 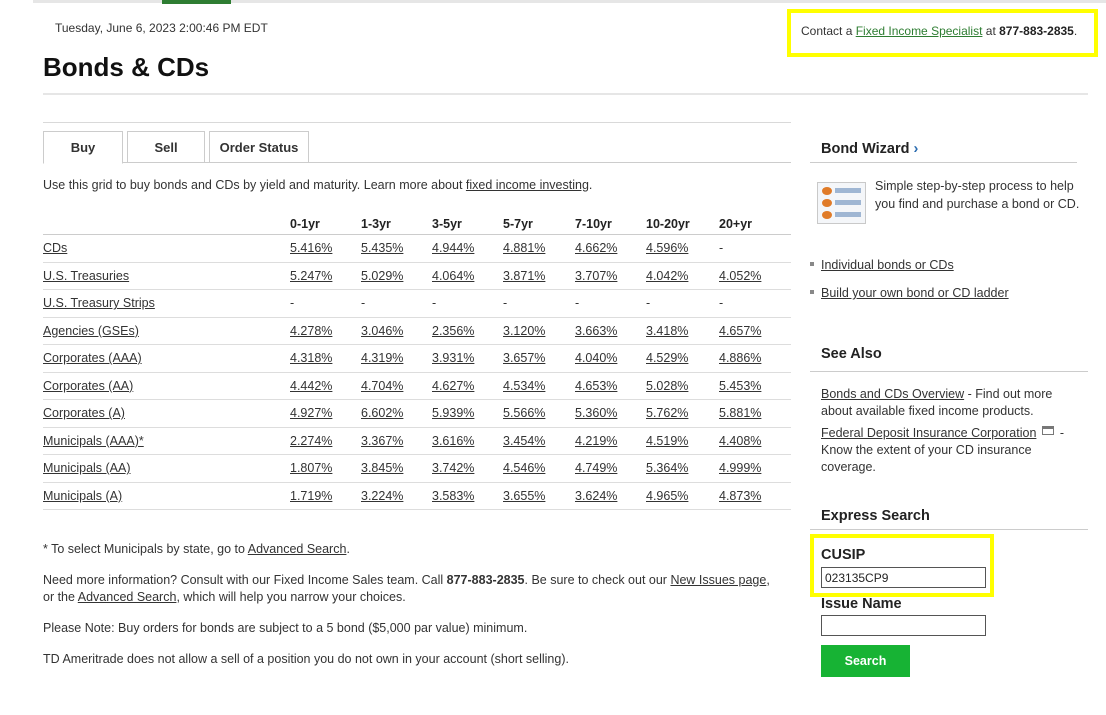 I want to click on yield-link: 3.120%, so click(x=524, y=331).